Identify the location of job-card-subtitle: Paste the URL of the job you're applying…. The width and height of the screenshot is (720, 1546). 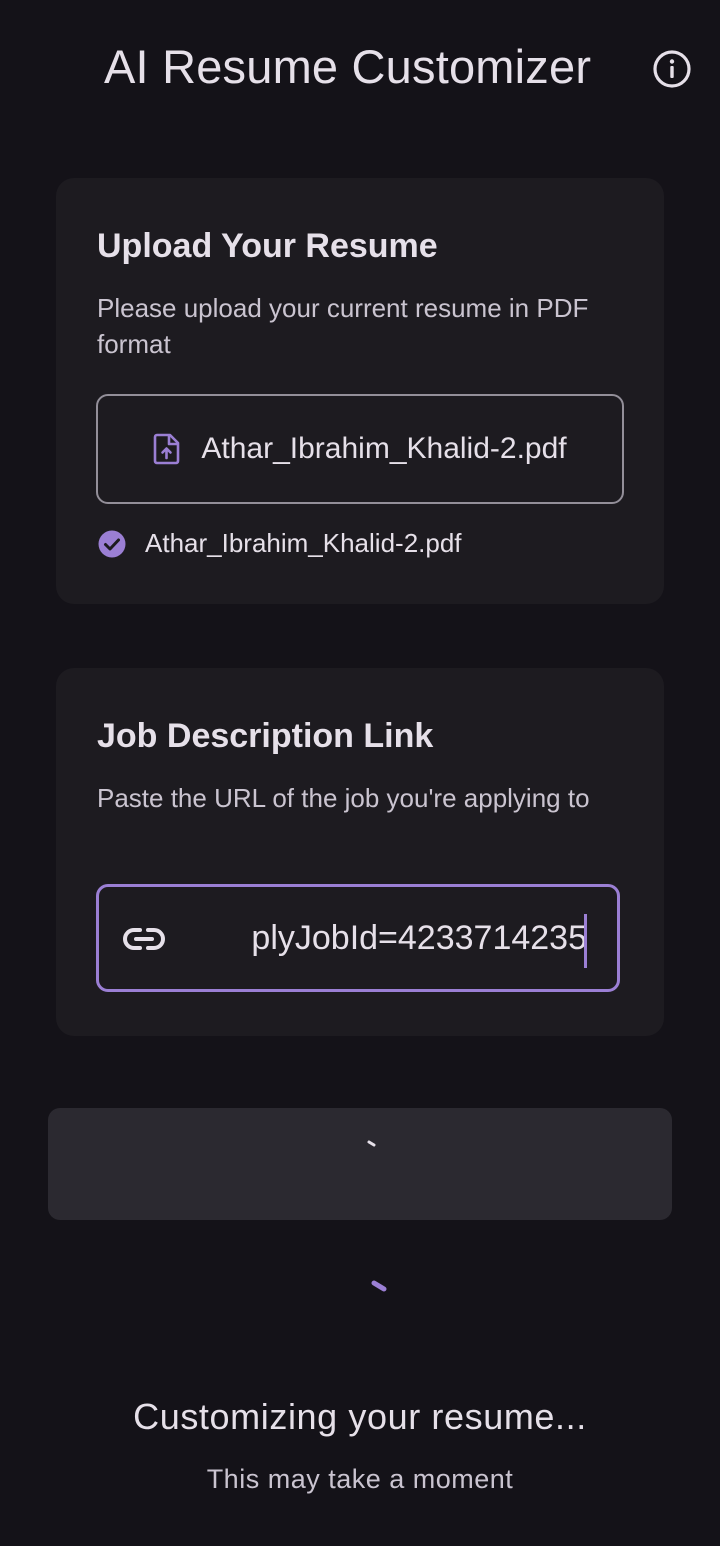
(343, 798).